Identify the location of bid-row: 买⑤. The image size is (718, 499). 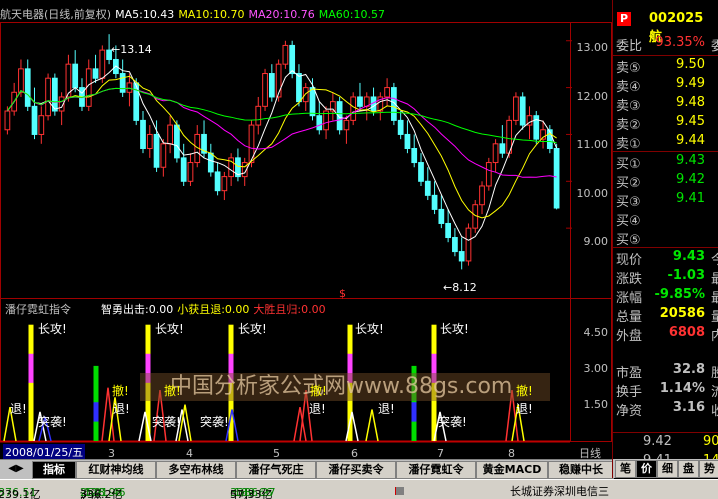
(665, 238).